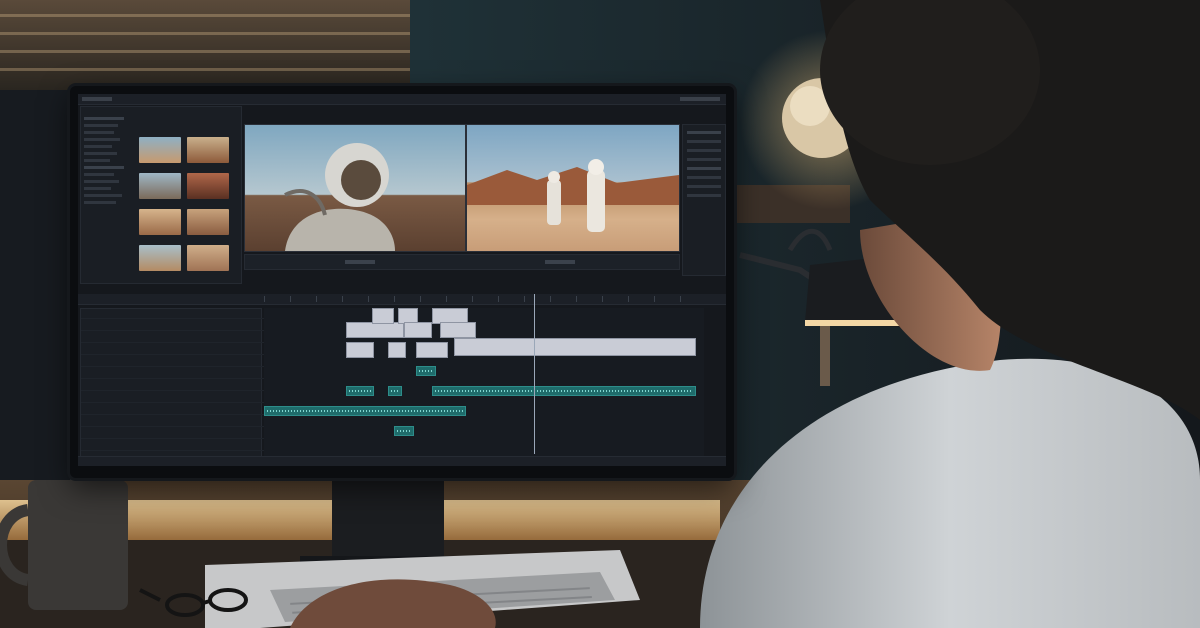  What do you see at coordinates (484, 299) in the screenshot?
I see `timeline-ruler` at bounding box center [484, 299].